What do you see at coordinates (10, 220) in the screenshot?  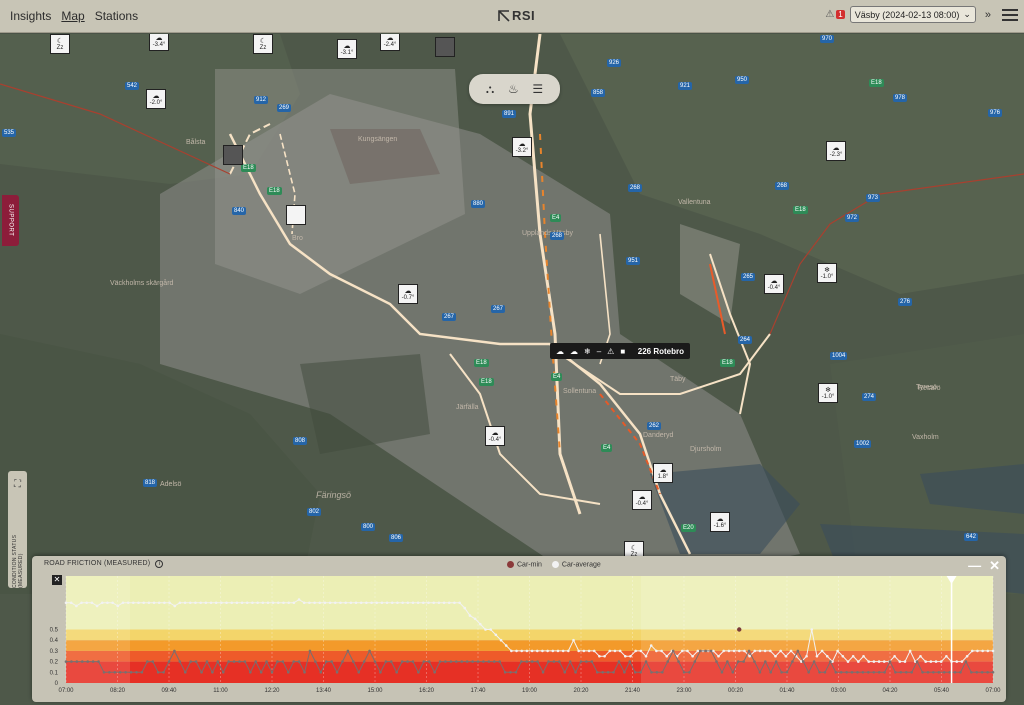 I see `support-tab: SUPPORT` at bounding box center [10, 220].